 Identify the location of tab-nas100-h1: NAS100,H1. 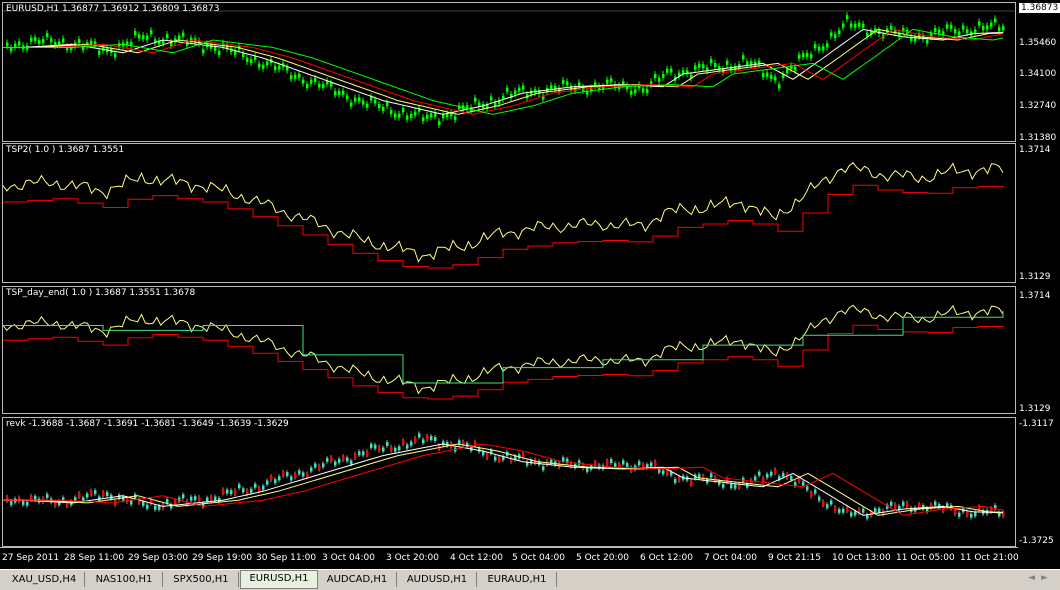
(124, 579).